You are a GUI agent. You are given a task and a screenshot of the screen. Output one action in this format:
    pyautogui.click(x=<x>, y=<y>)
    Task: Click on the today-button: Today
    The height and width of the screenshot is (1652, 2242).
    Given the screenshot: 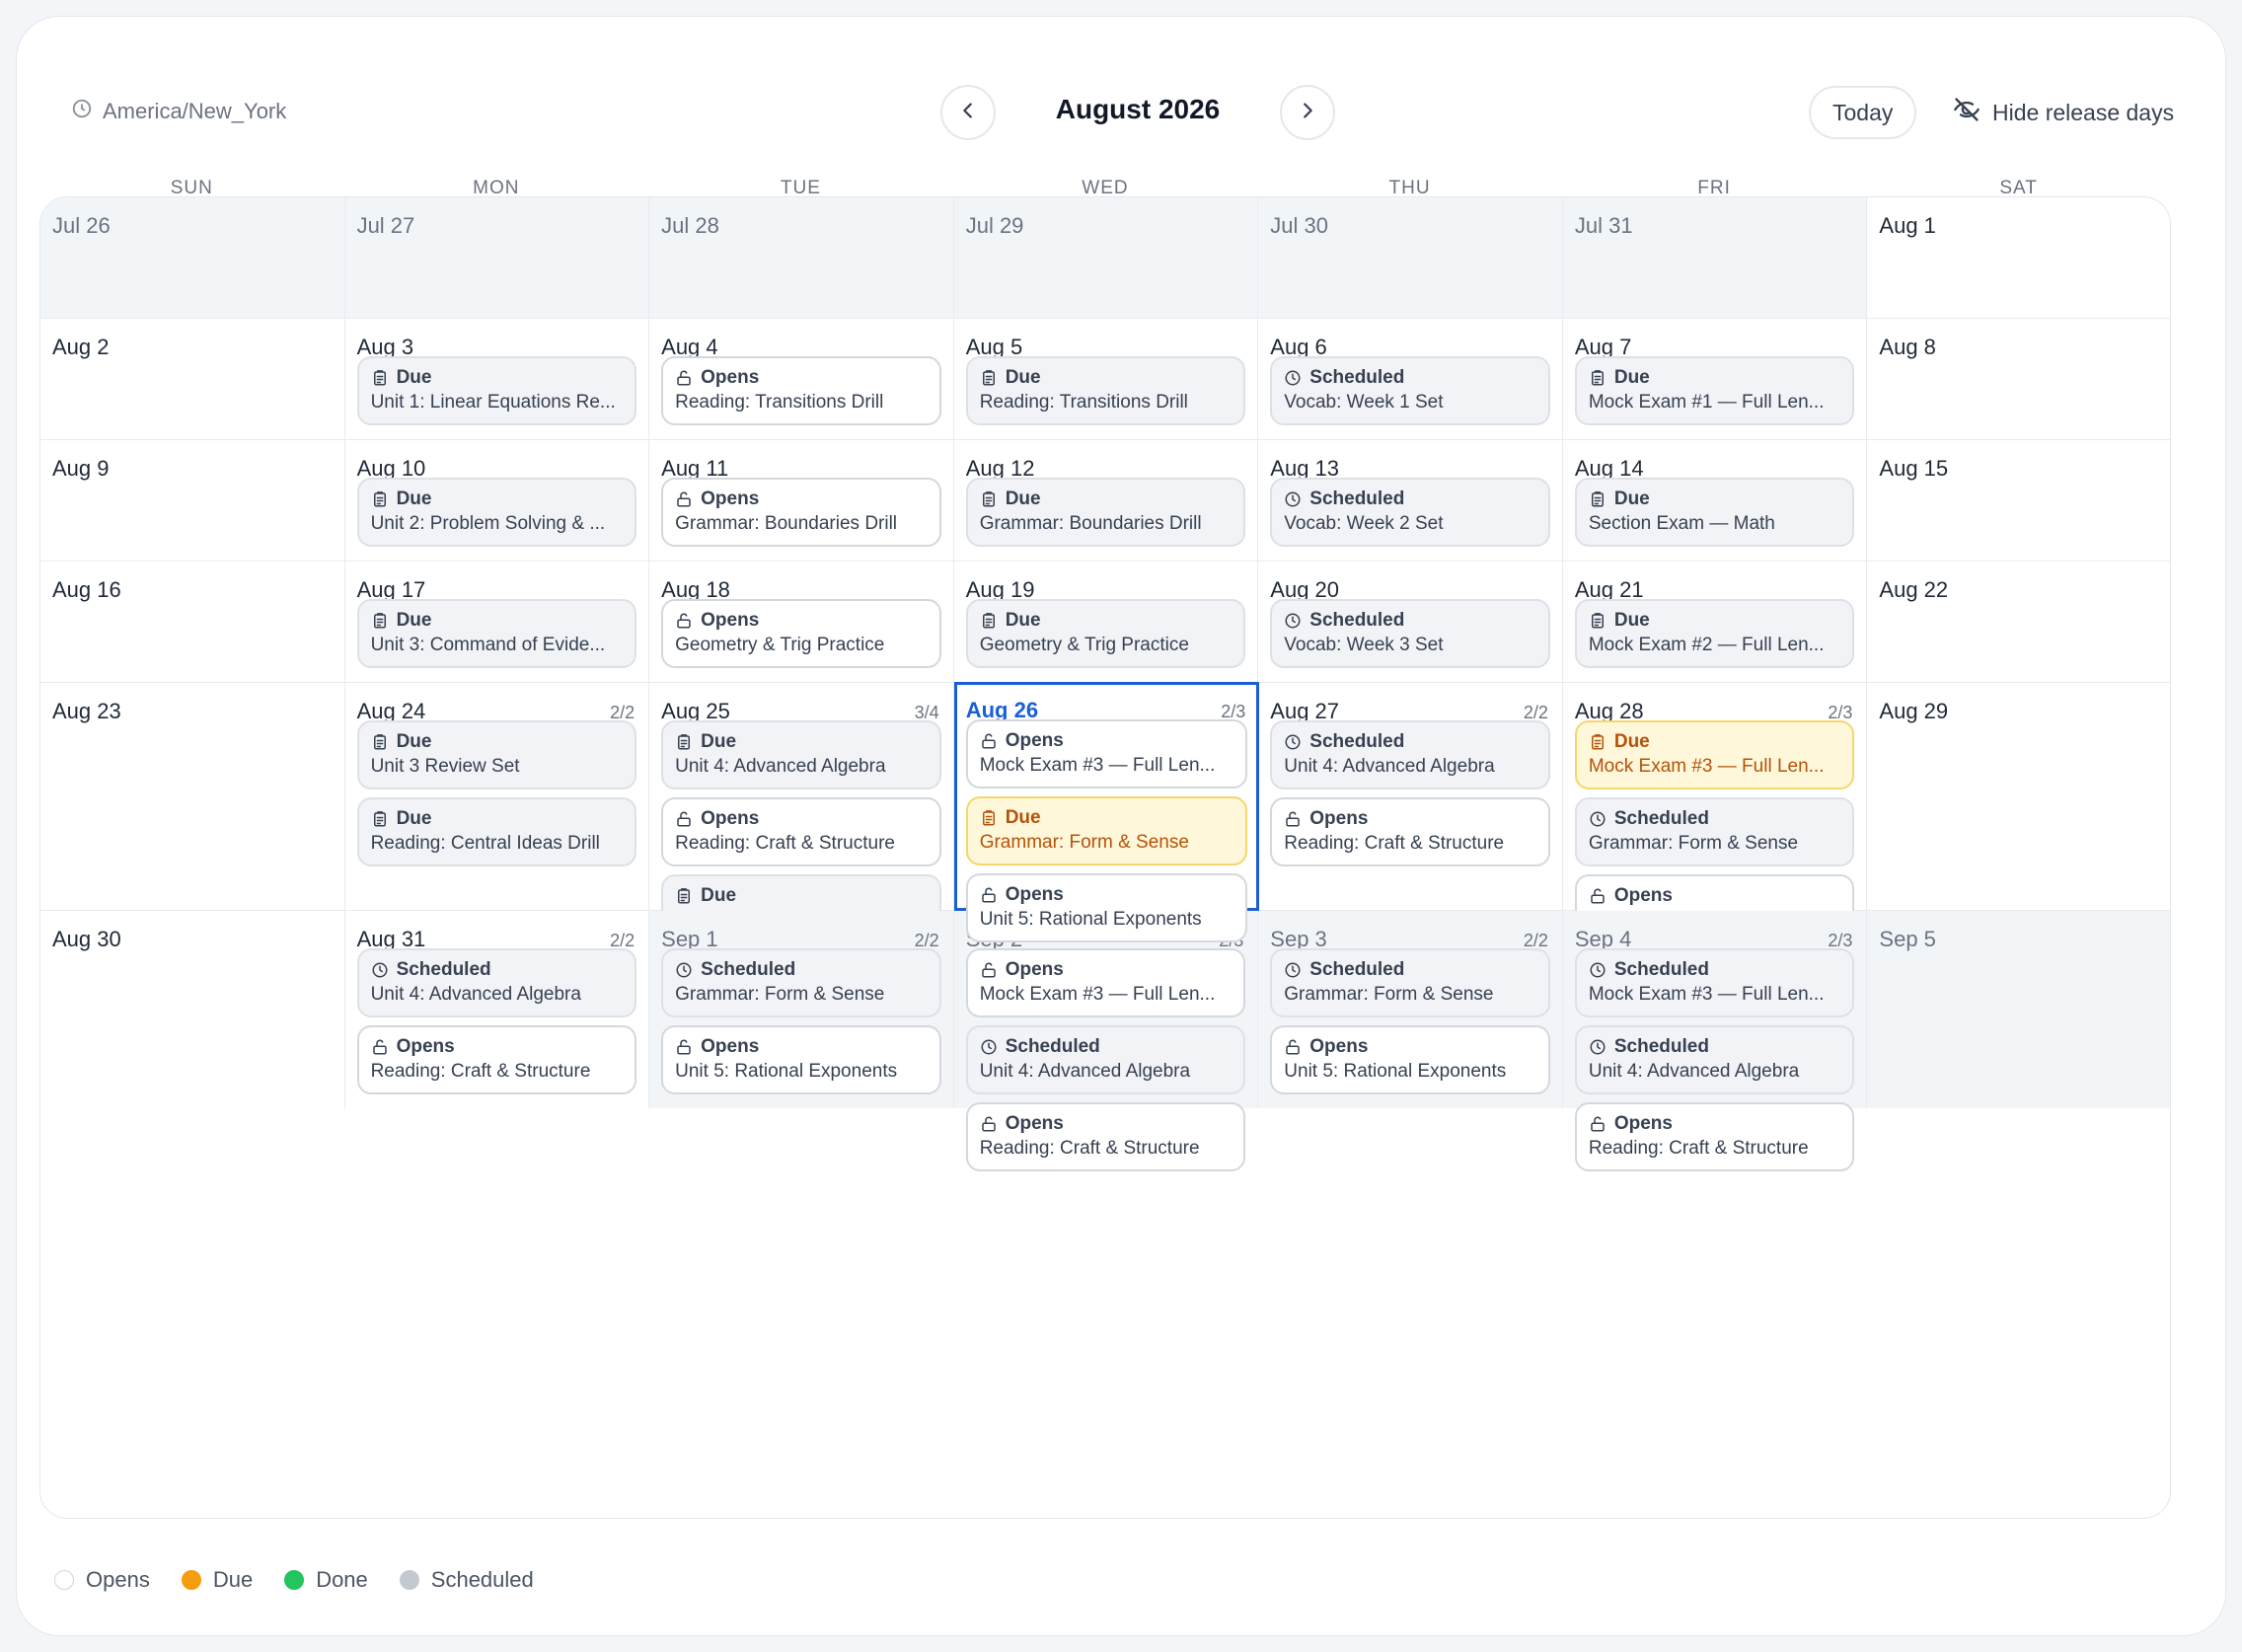 What is the action you would take?
    pyautogui.click(x=1863, y=113)
    